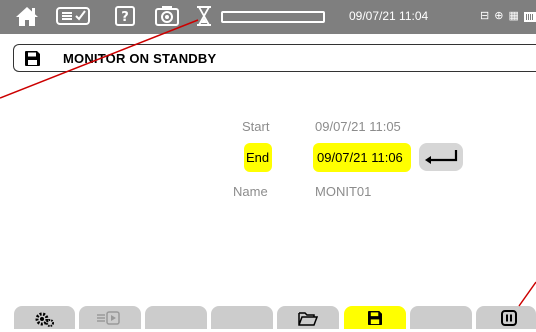 This screenshot has height=332, width=536. I want to click on save-button, so click(375, 317).